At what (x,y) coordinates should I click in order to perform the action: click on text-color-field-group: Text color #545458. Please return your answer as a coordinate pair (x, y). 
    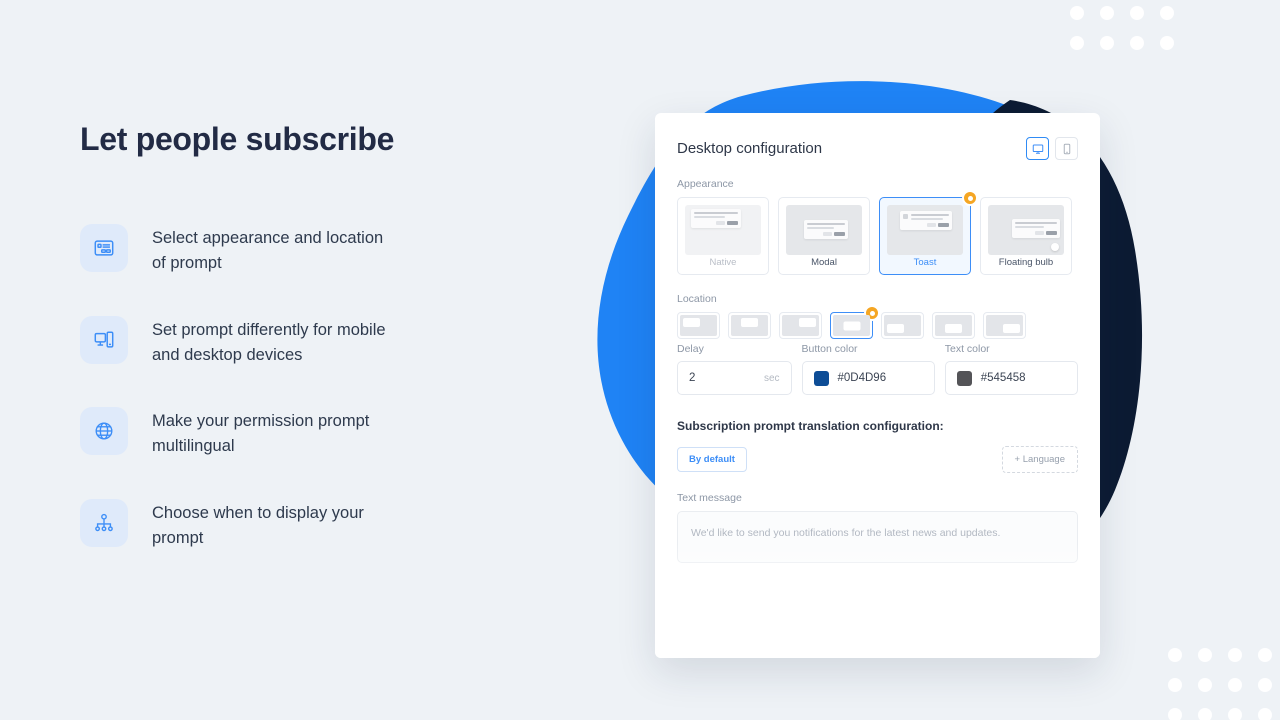
    Looking at the image, I should click on (1011, 369).